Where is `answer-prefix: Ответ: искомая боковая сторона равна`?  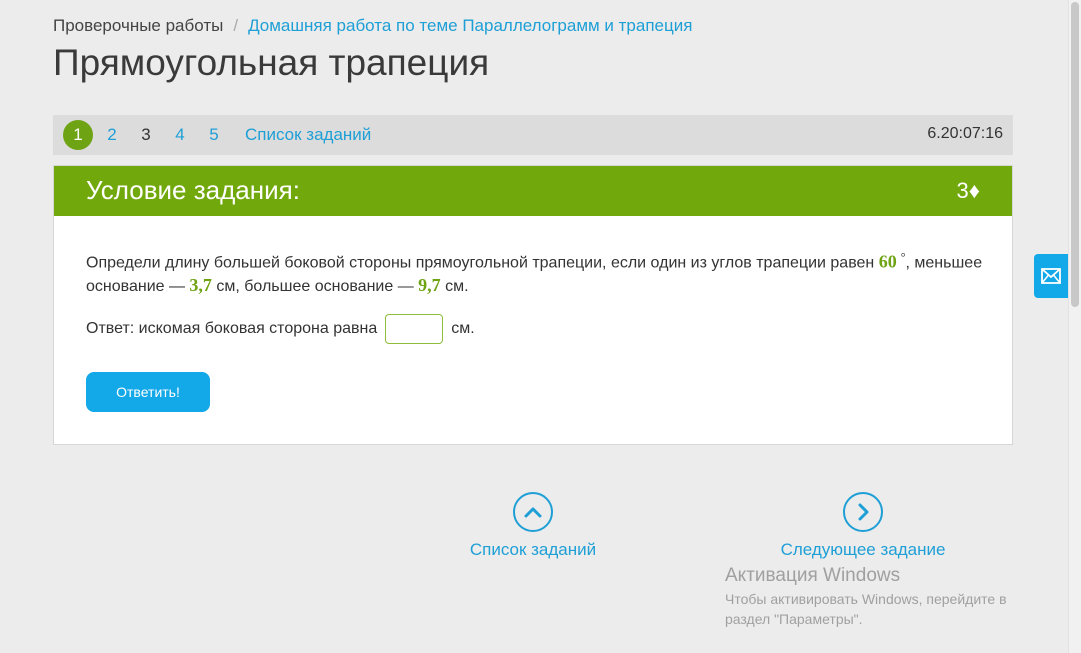
answer-prefix: Ответ: искомая боковая сторона равна is located at coordinates (232, 328).